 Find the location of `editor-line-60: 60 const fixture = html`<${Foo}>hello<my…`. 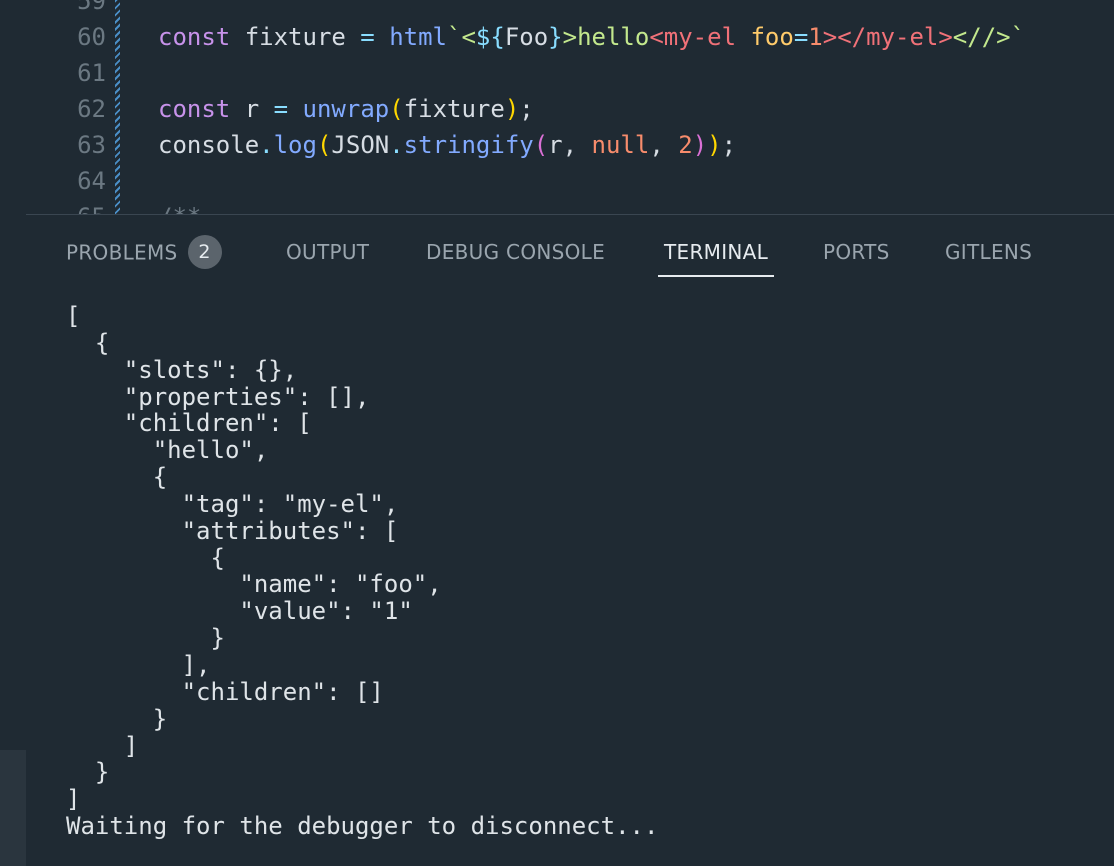

editor-line-60: 60 const fixture = html`<${Foo}>hello<my… is located at coordinates (557, 37).